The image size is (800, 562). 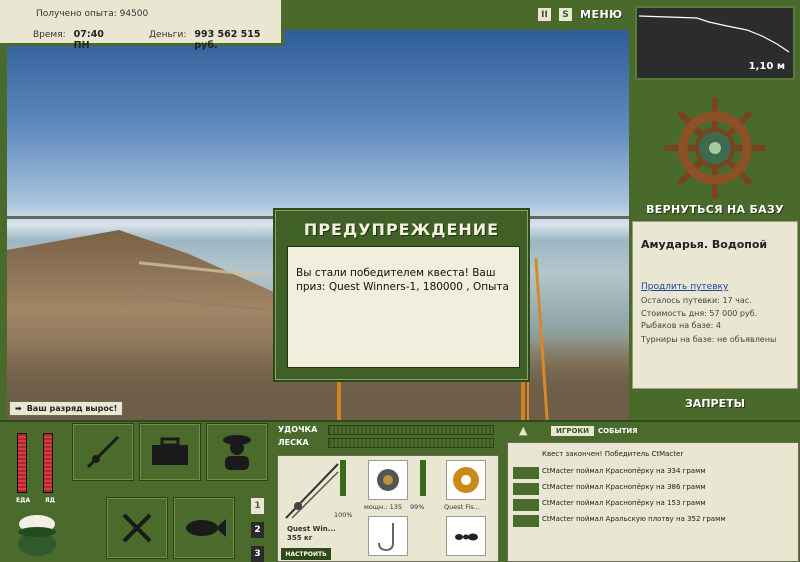 I want to click on hook-slot, so click(x=388, y=536).